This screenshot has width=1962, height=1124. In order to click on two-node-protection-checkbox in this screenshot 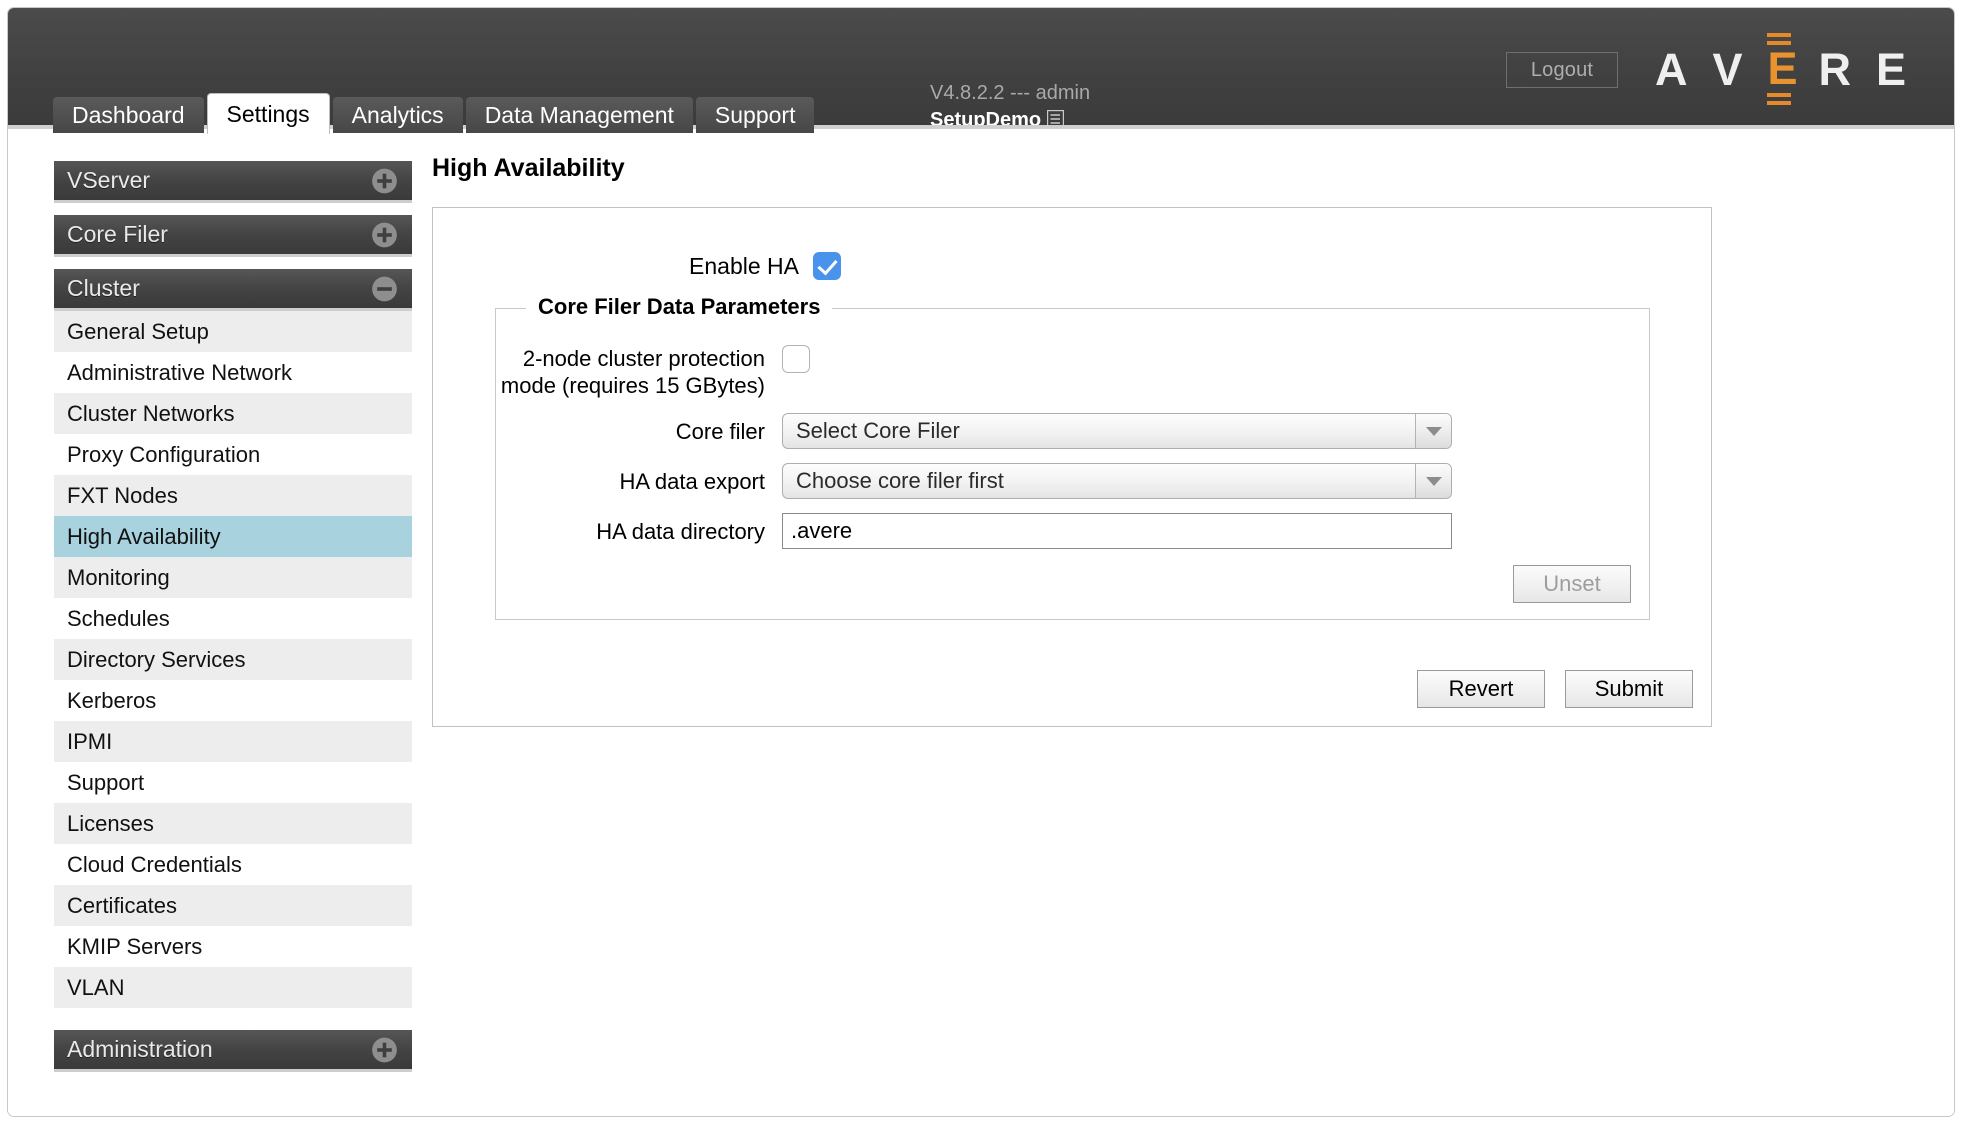, I will do `click(796, 359)`.